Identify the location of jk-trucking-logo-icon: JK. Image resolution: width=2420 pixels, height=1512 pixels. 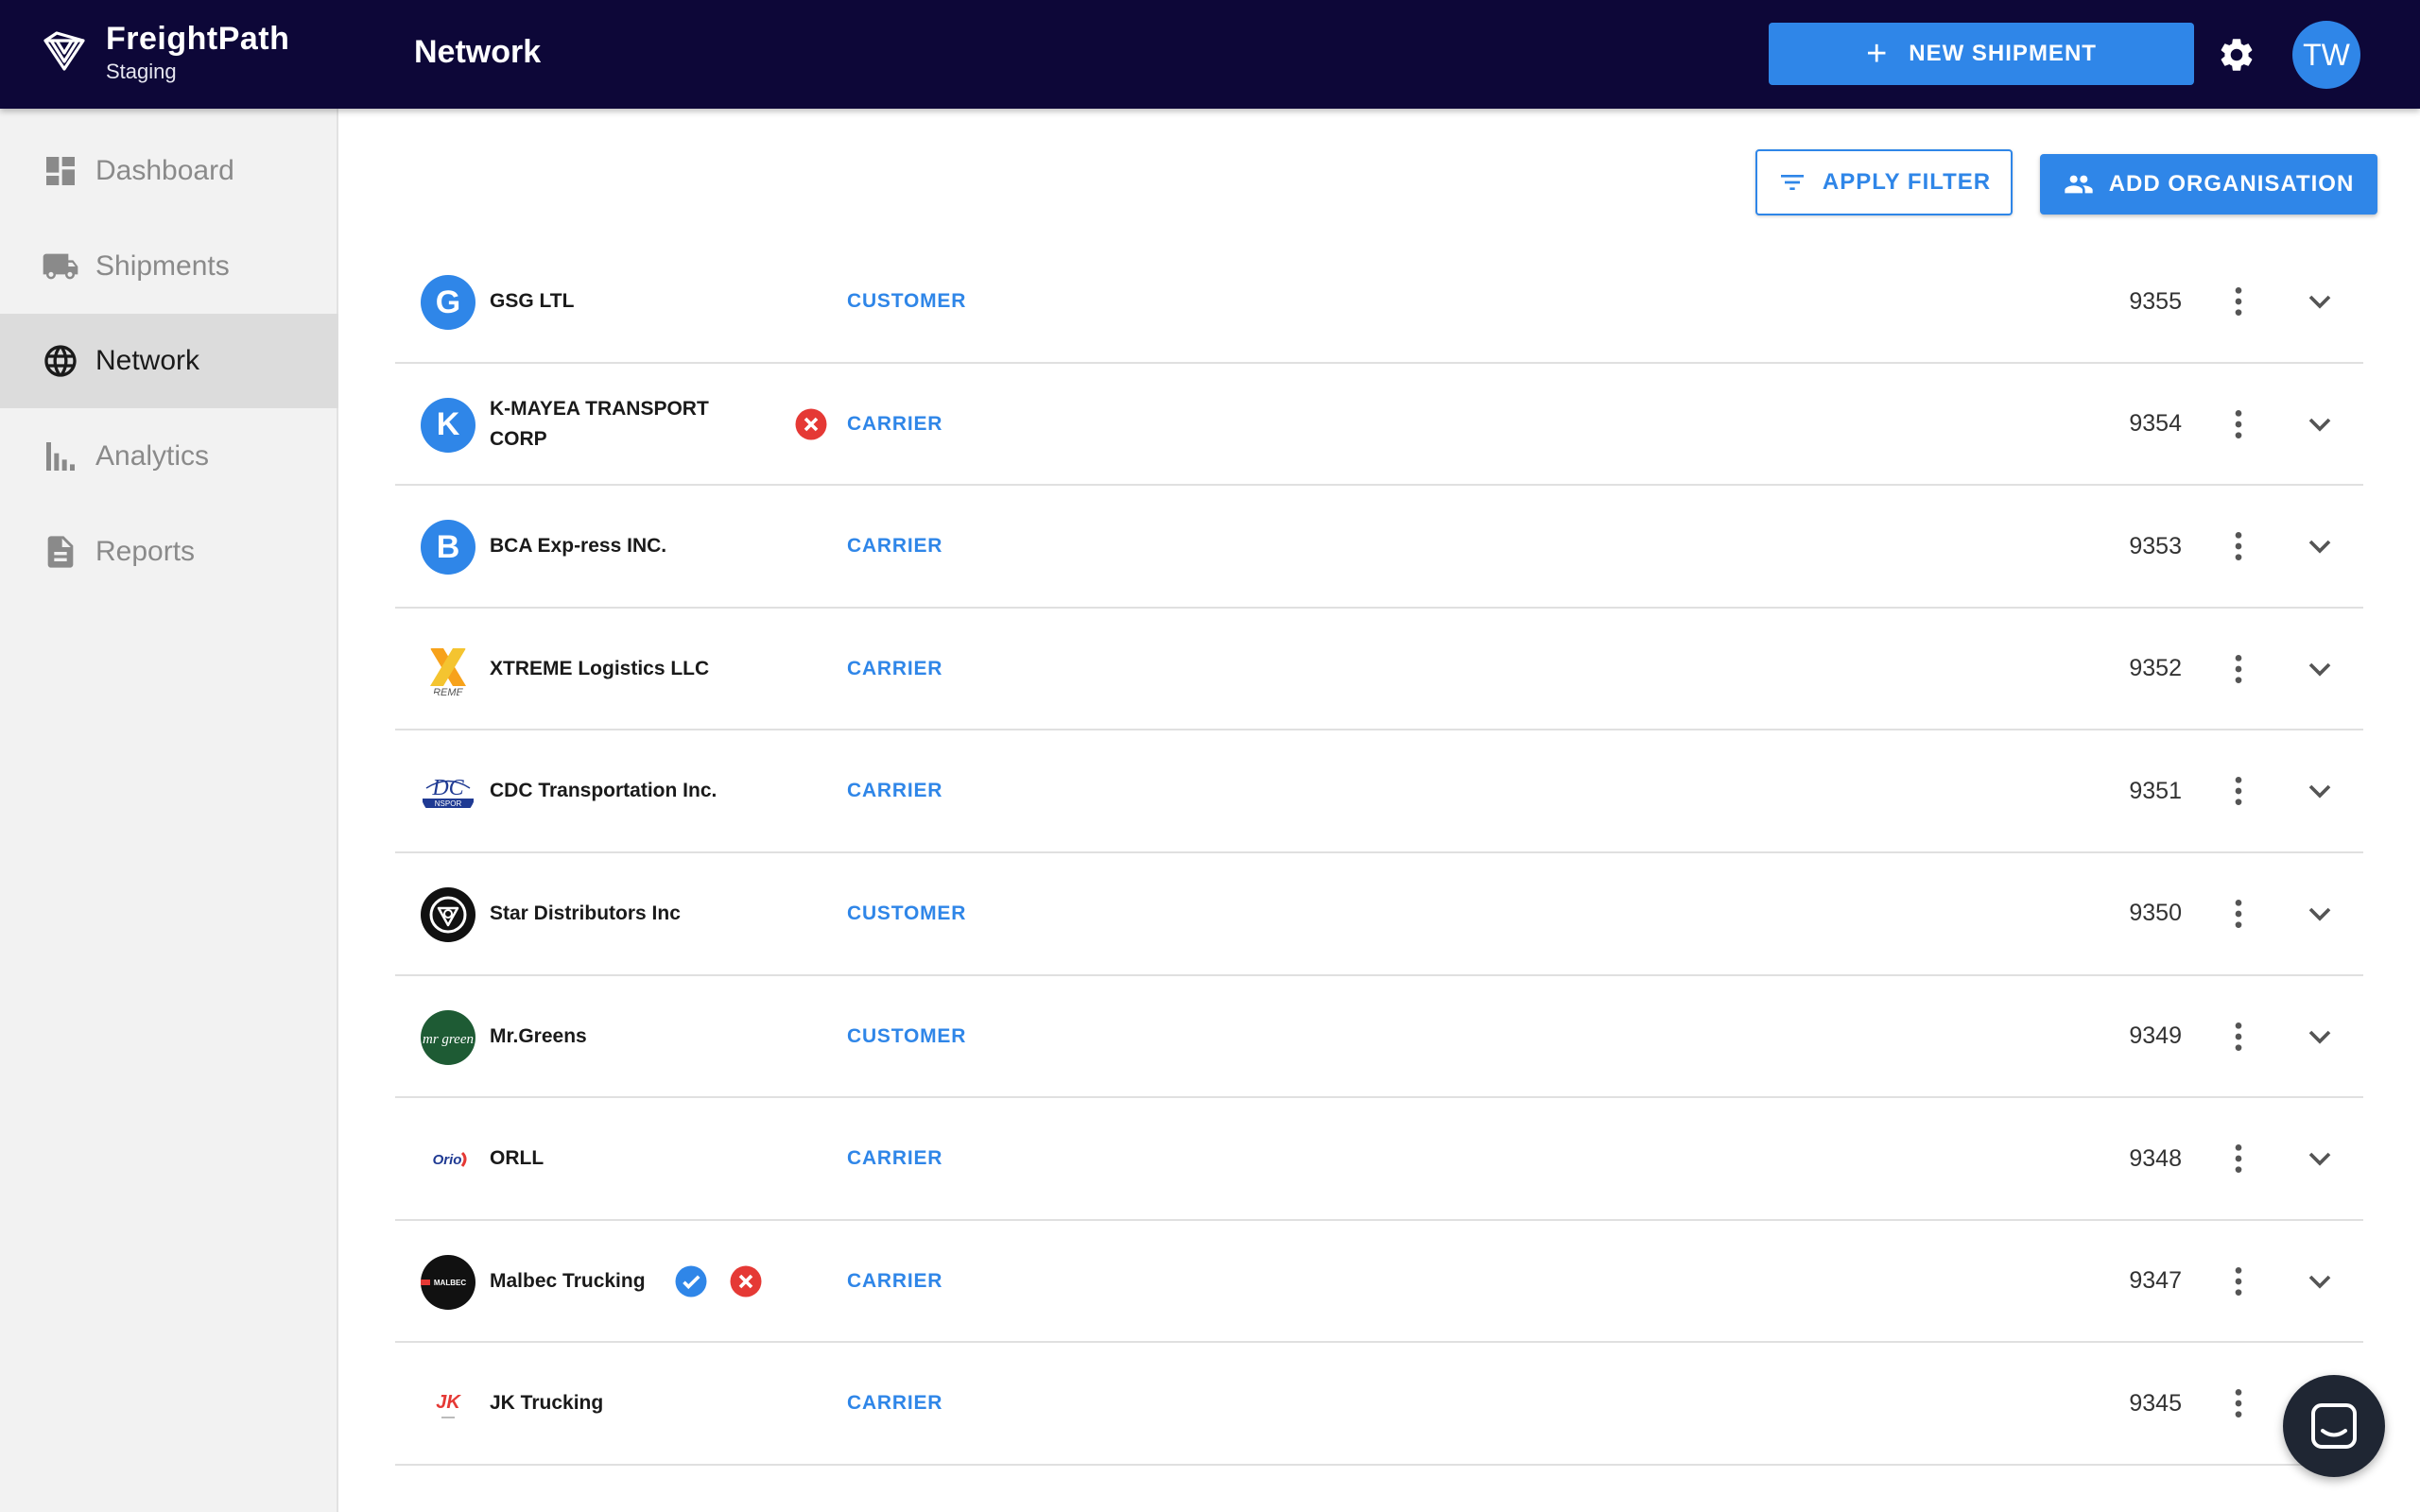
(448, 1404).